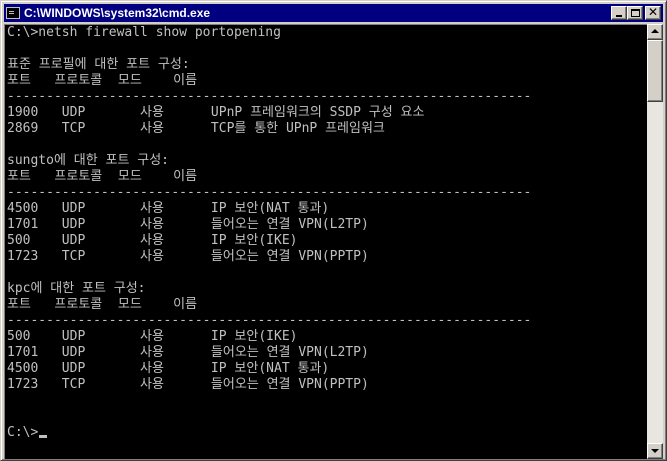 The image size is (667, 461). What do you see at coordinates (216, 112) in the screenshot?
I see `console-line: 1900 UDP 사용 UPnP 프레임워크의 SSDP 구성 요소` at bounding box center [216, 112].